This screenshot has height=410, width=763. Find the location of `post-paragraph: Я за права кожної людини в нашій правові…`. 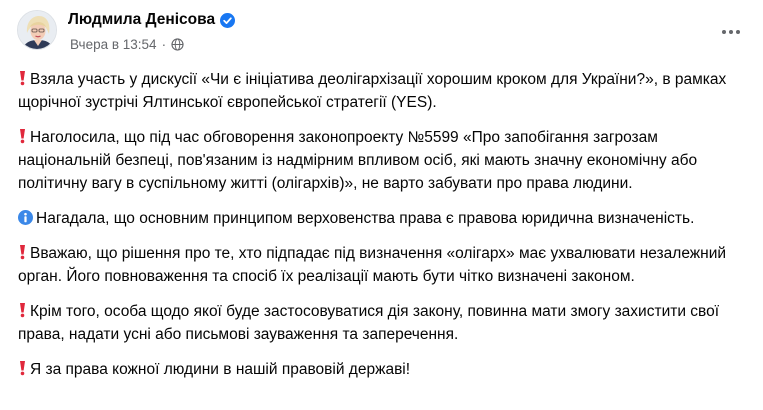

post-paragraph: Я за права кожної людини в нашій правові… is located at coordinates (385, 369).